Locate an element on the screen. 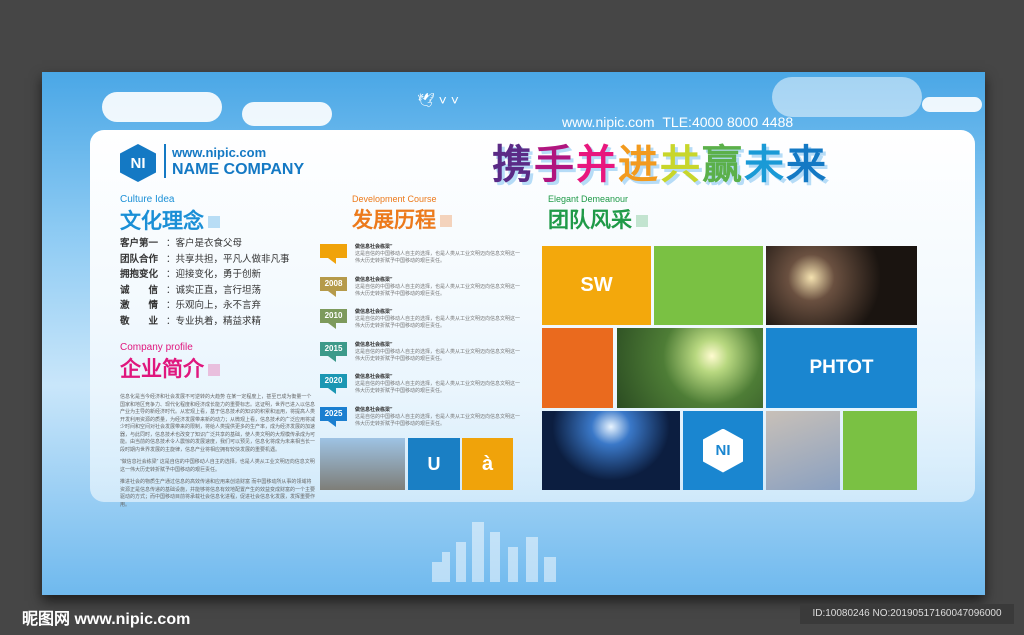 Image resolution: width=1024 pixels, height=635 pixels. space-photo is located at coordinates (841, 285).